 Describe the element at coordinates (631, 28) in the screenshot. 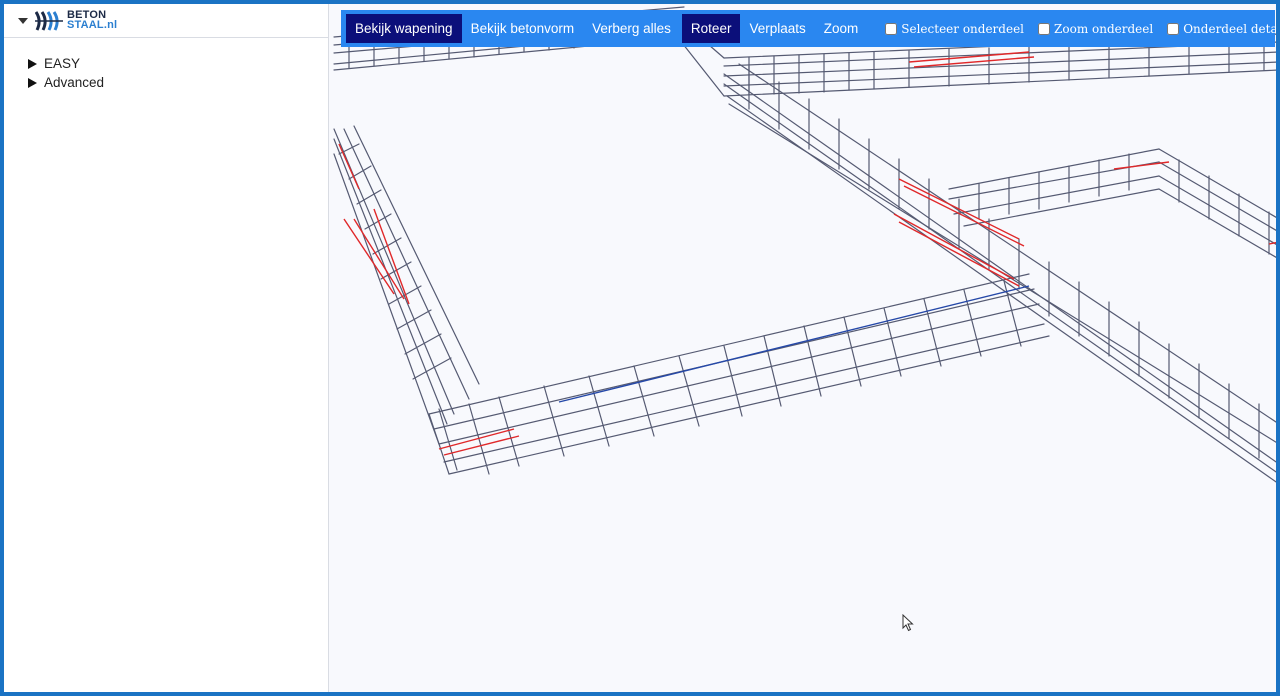

I see `verberg-alles-button: Verberg alles` at that location.